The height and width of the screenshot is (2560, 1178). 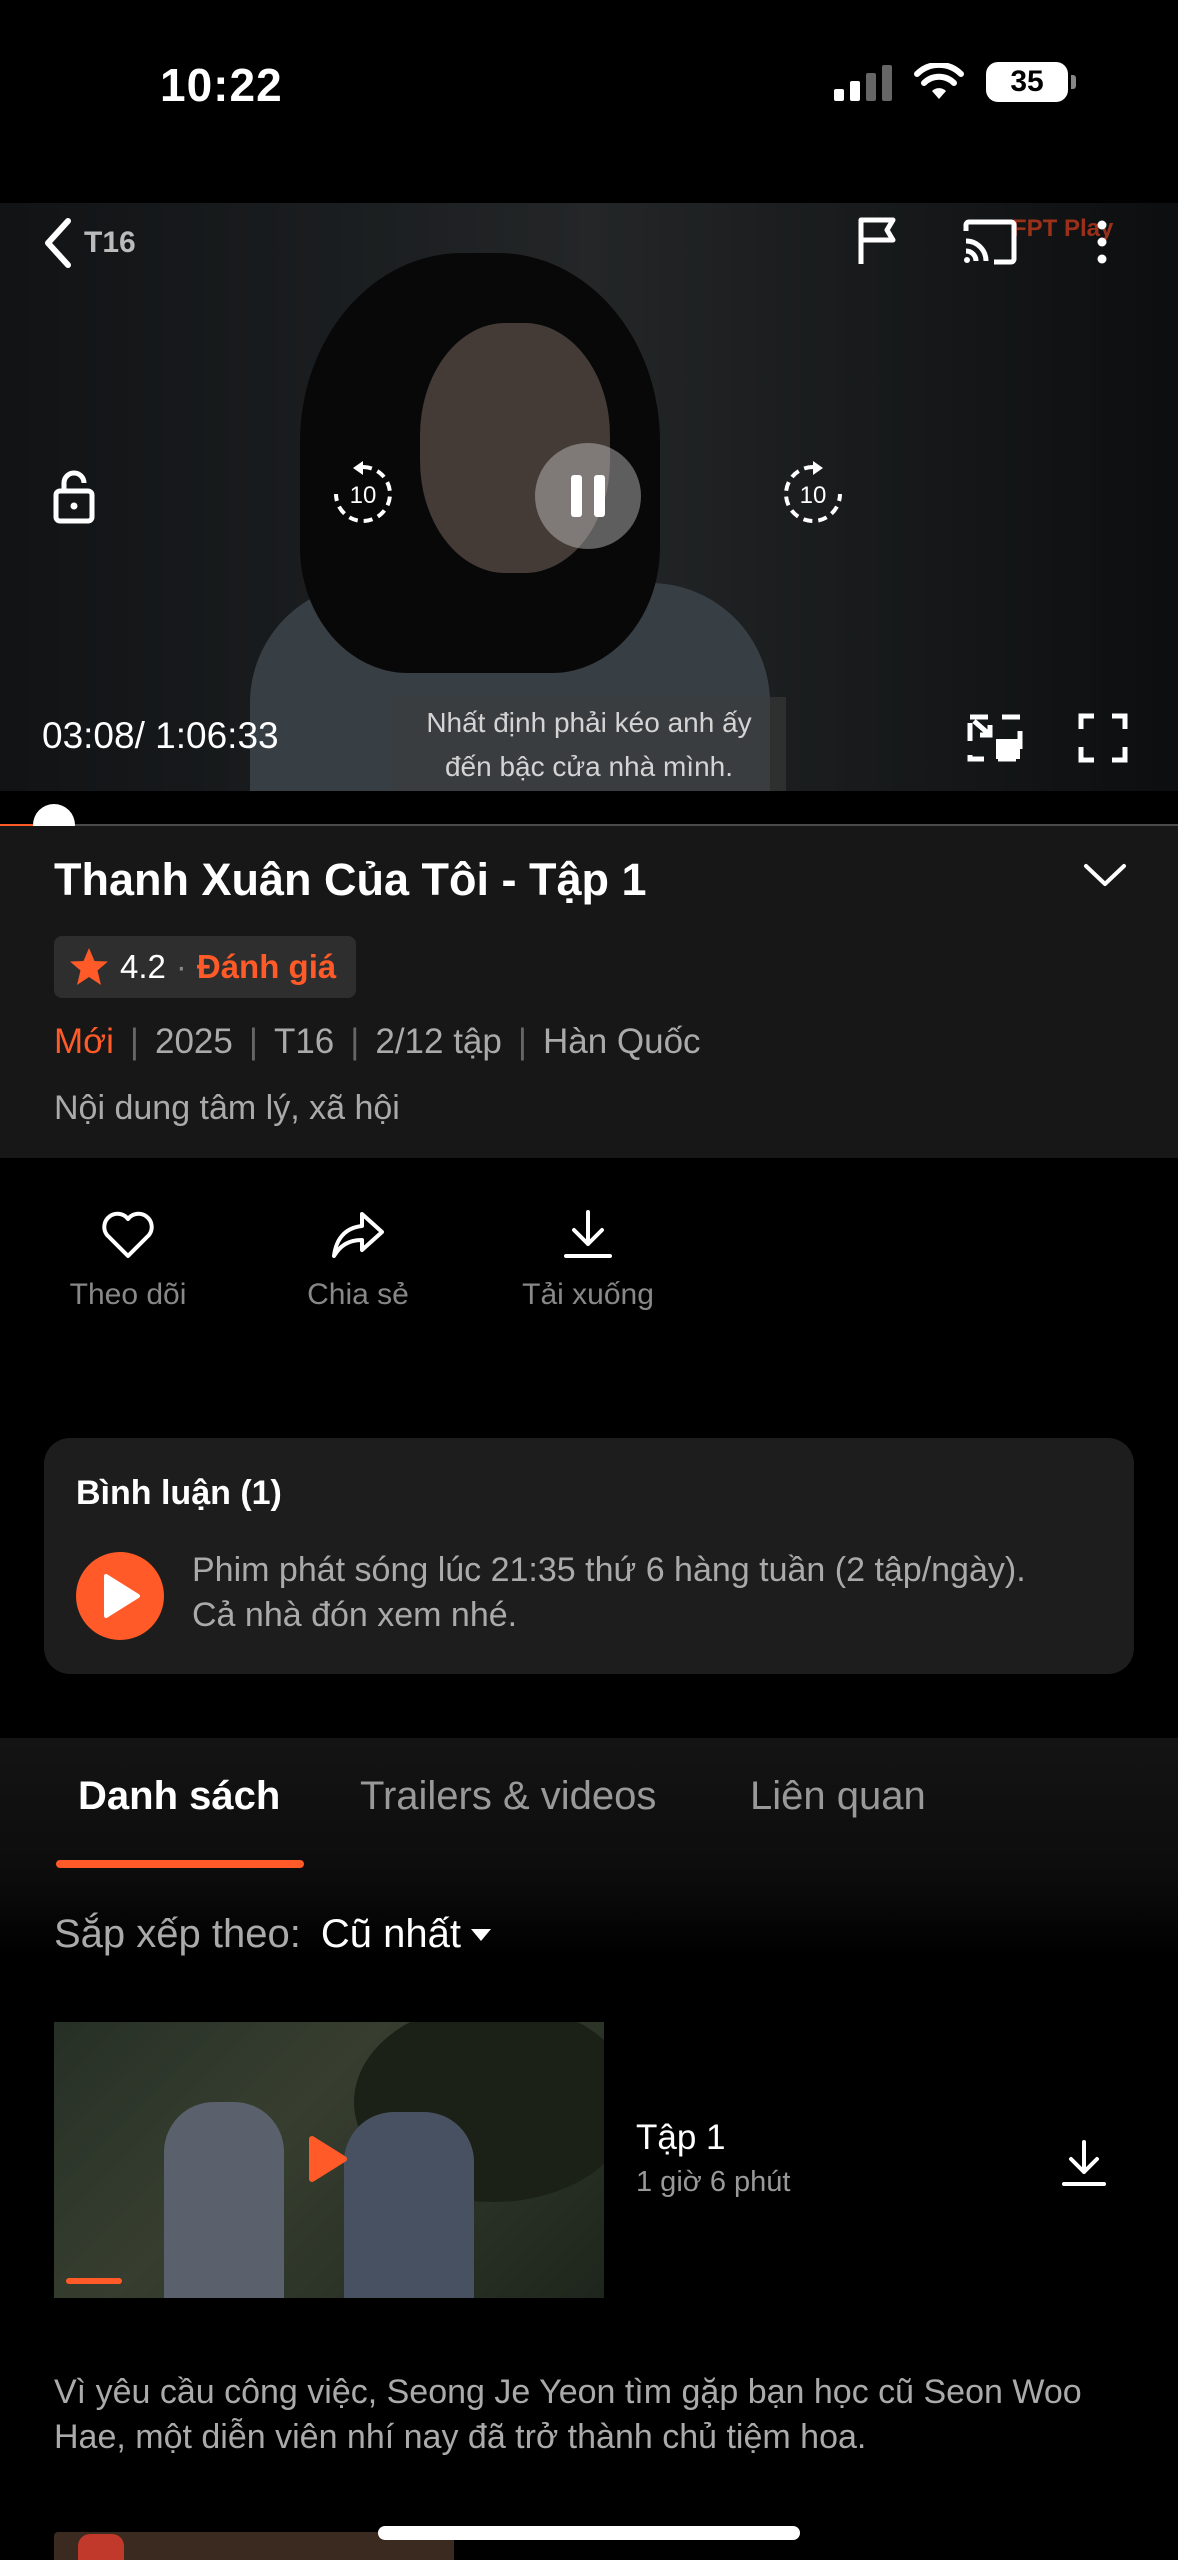 I want to click on pause-icon, so click(x=588, y=496).